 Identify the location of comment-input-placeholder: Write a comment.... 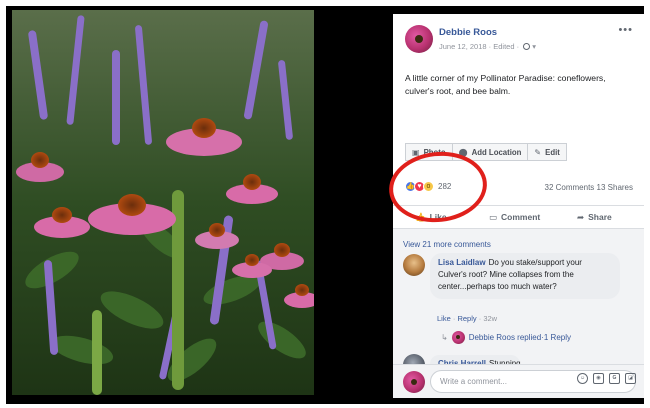
(473, 381).